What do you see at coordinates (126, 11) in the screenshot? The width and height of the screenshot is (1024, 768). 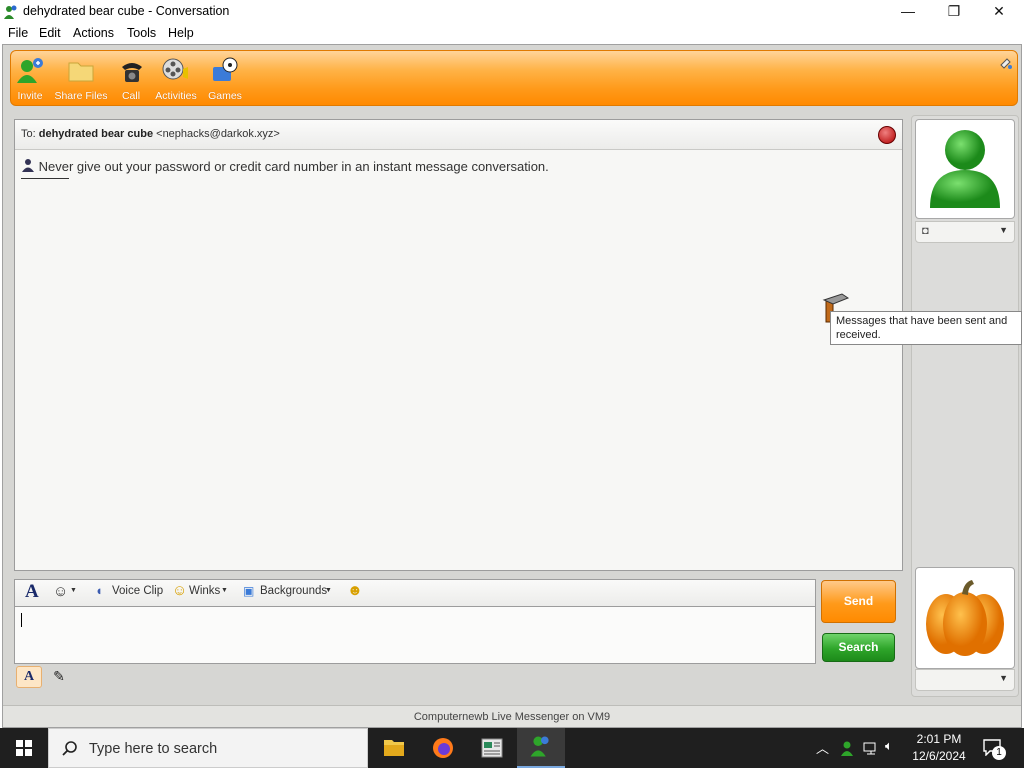 I see `window-title: dehydrated bear cube - Conversation` at bounding box center [126, 11].